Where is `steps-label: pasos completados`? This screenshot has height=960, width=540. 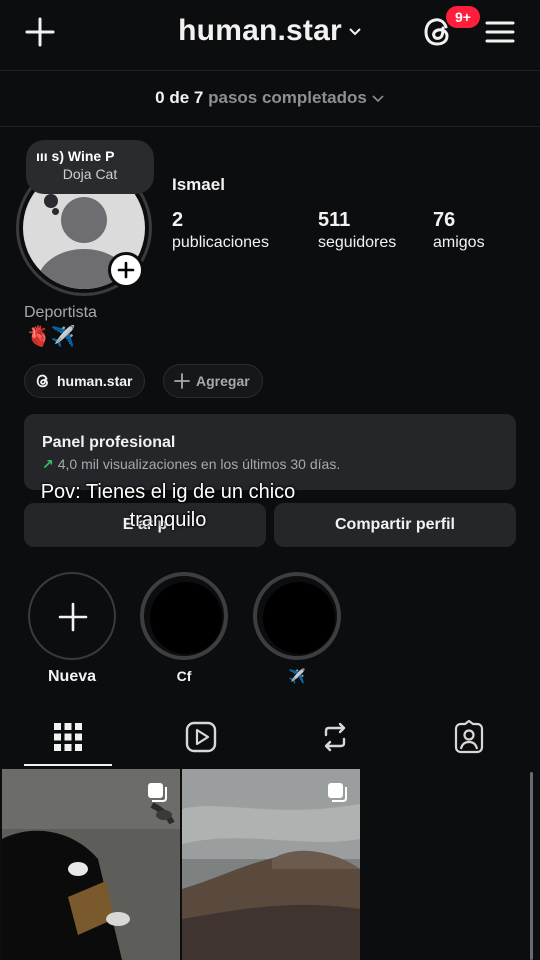 steps-label: pasos completados is located at coordinates (287, 97).